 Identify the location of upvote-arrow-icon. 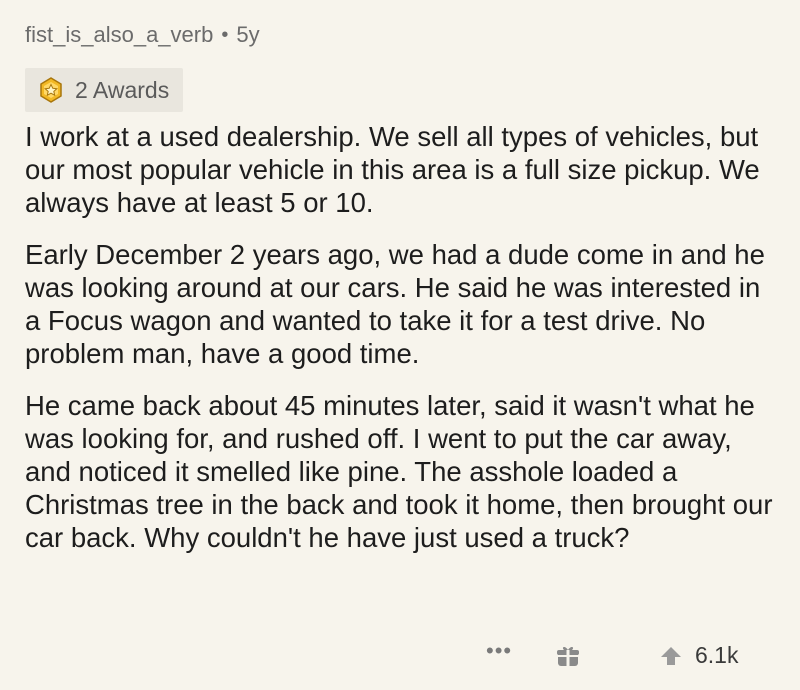
(671, 656).